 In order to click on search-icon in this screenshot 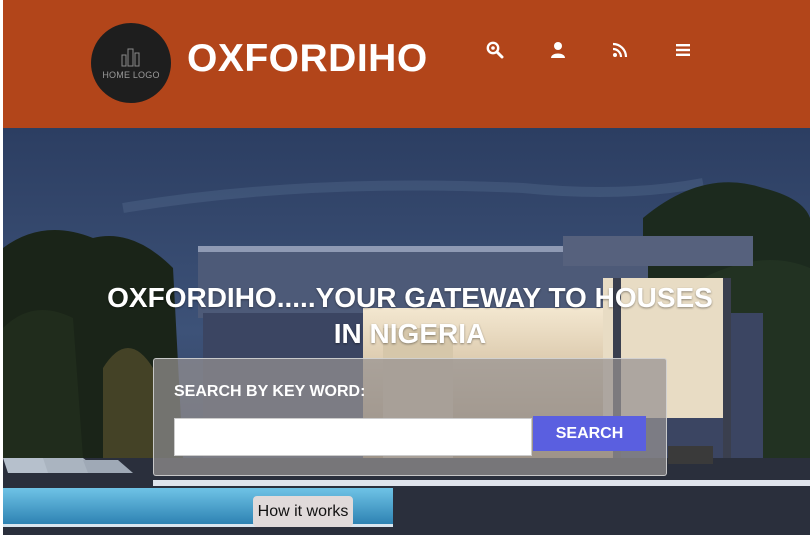, I will do `click(495, 50)`.